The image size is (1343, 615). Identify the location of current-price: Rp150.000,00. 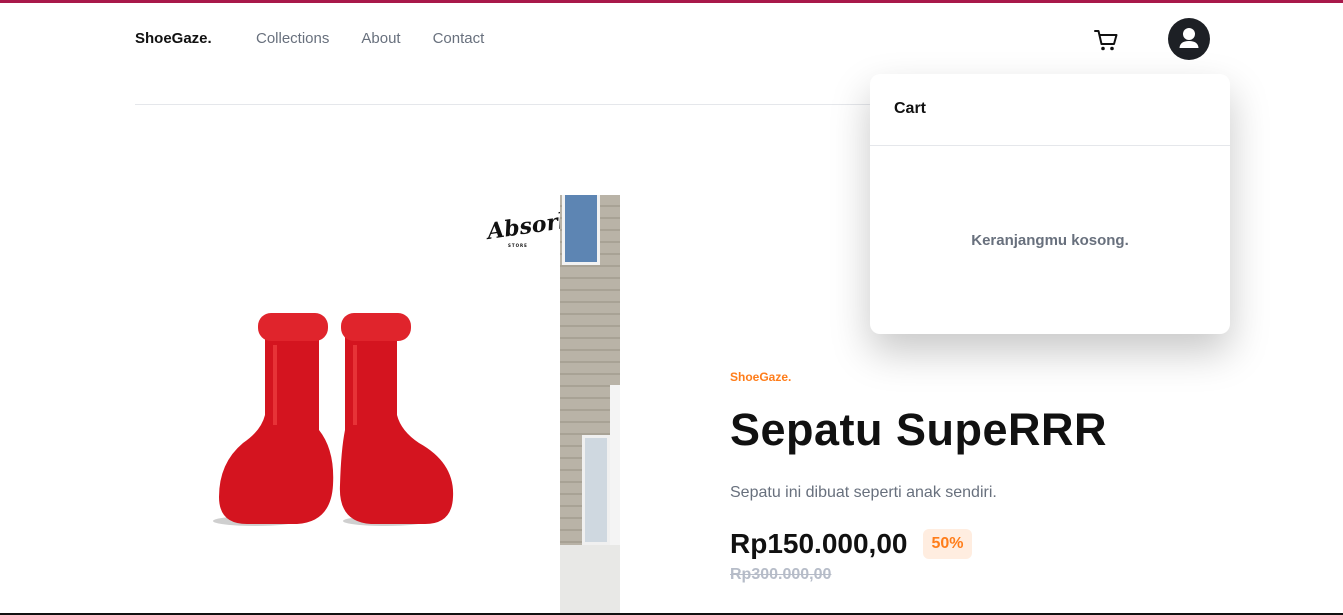
(819, 543).